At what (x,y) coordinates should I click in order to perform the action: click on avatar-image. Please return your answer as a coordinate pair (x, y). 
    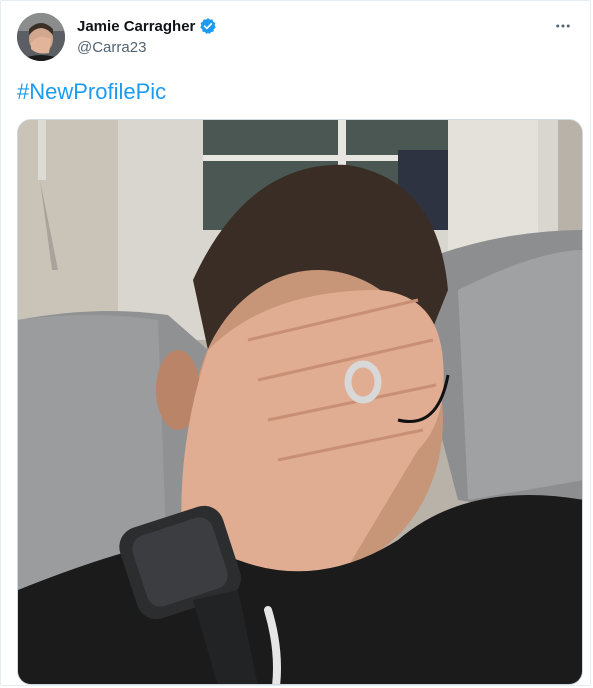
    Looking at the image, I should click on (41, 37).